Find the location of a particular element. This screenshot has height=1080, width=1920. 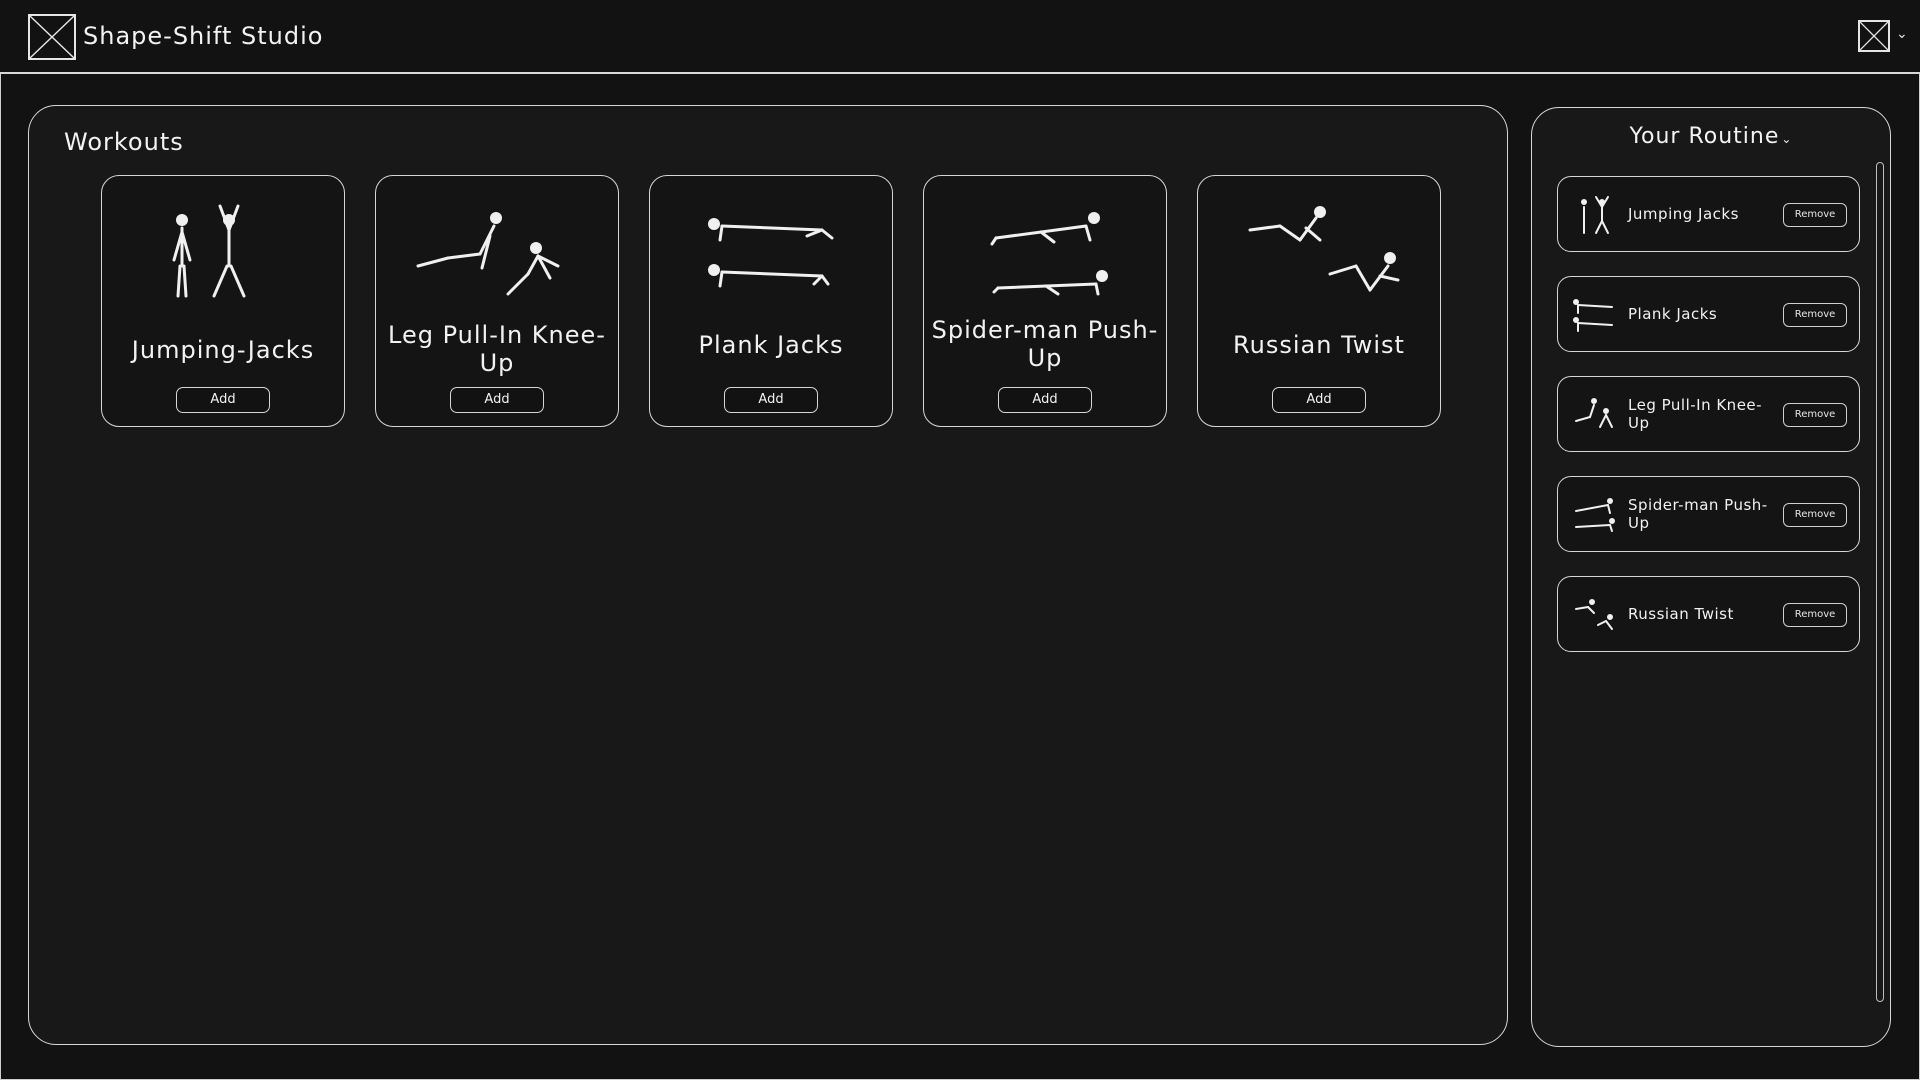

plank-jacks-illustration is located at coordinates (772, 251).